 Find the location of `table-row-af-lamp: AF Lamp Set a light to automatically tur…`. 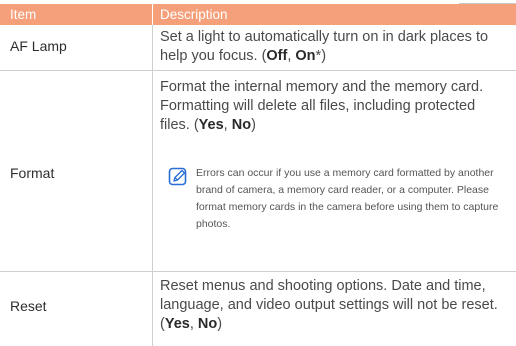

table-row-af-lamp: AF Lamp Set a light to automatically tur… is located at coordinates (258, 48).